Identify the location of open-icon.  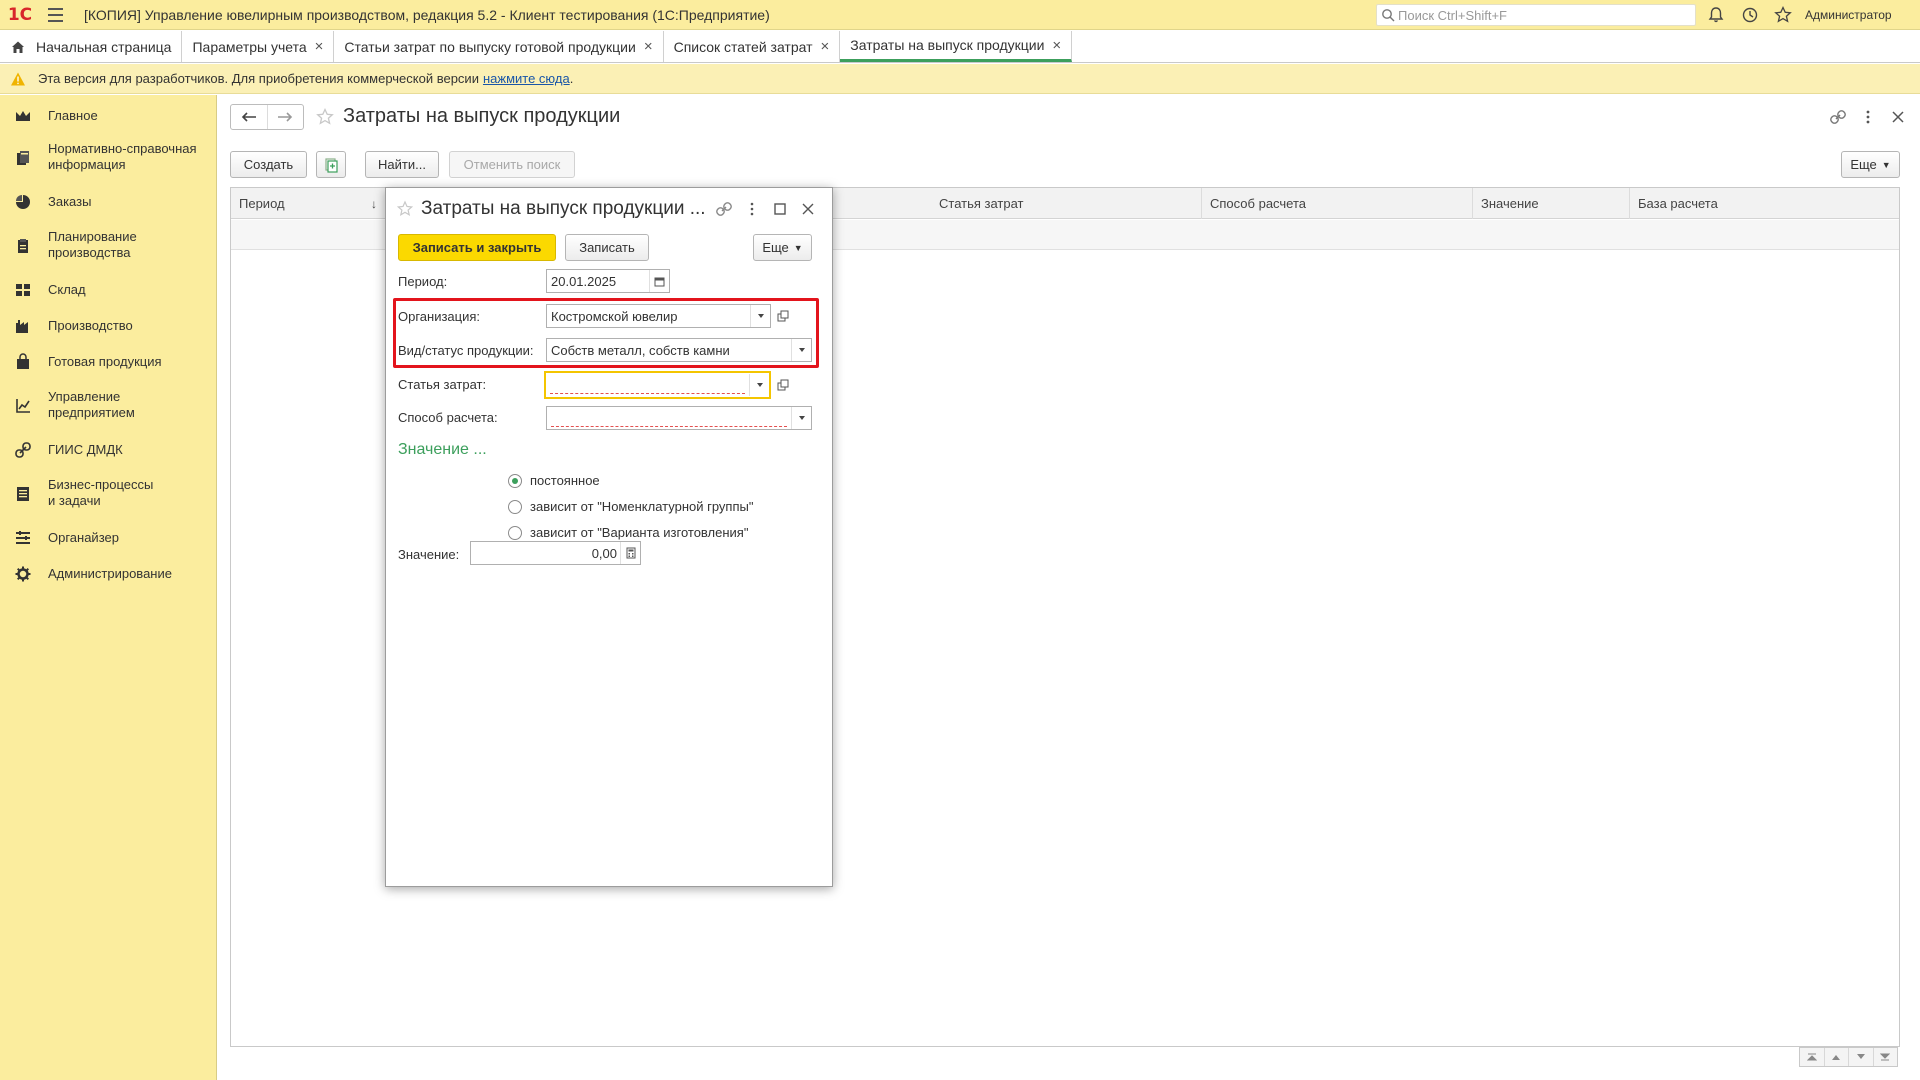
(783, 316).